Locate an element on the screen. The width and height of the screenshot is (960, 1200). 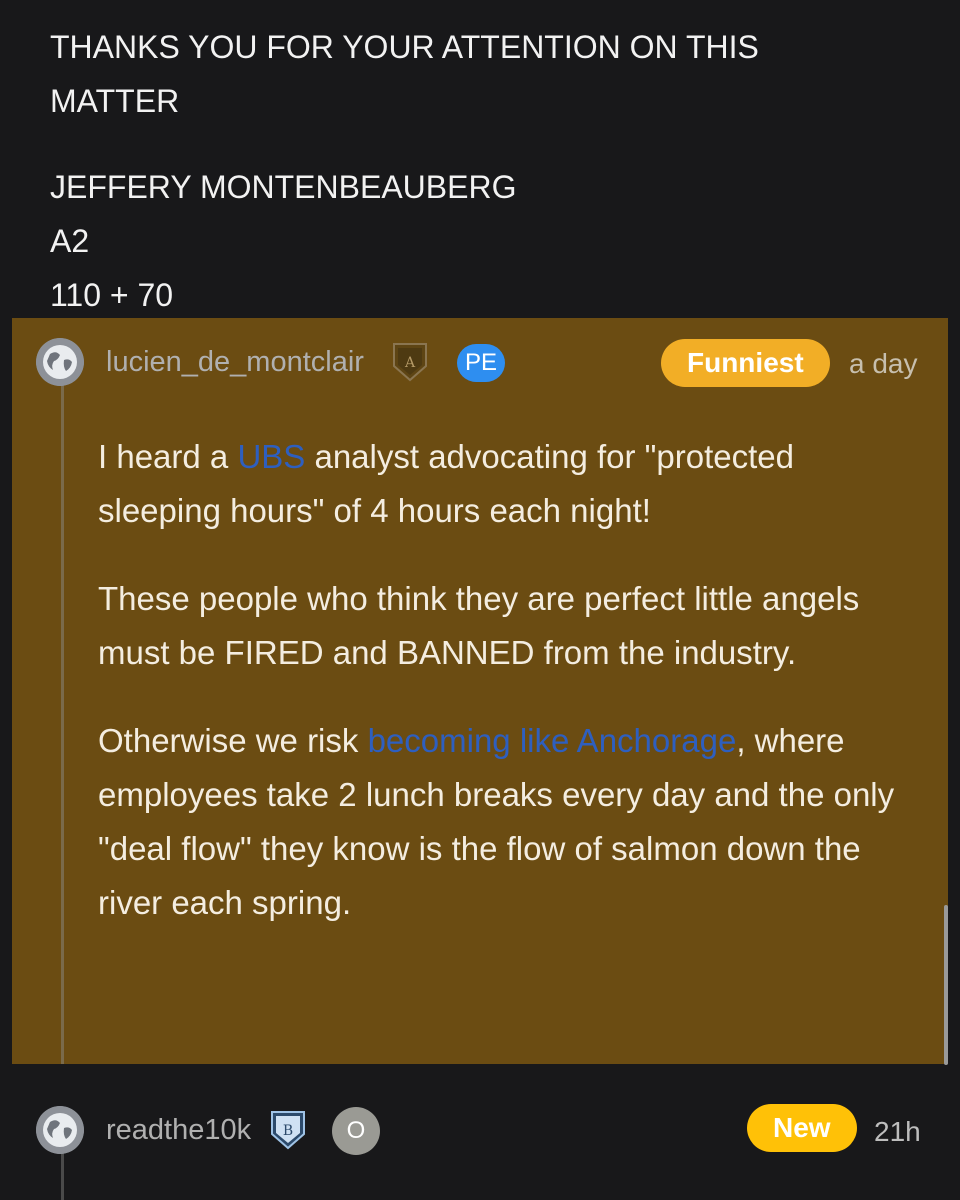
comment-header: lucien_de_montclair A PE Funniest a day is located at coordinates (481, 364).